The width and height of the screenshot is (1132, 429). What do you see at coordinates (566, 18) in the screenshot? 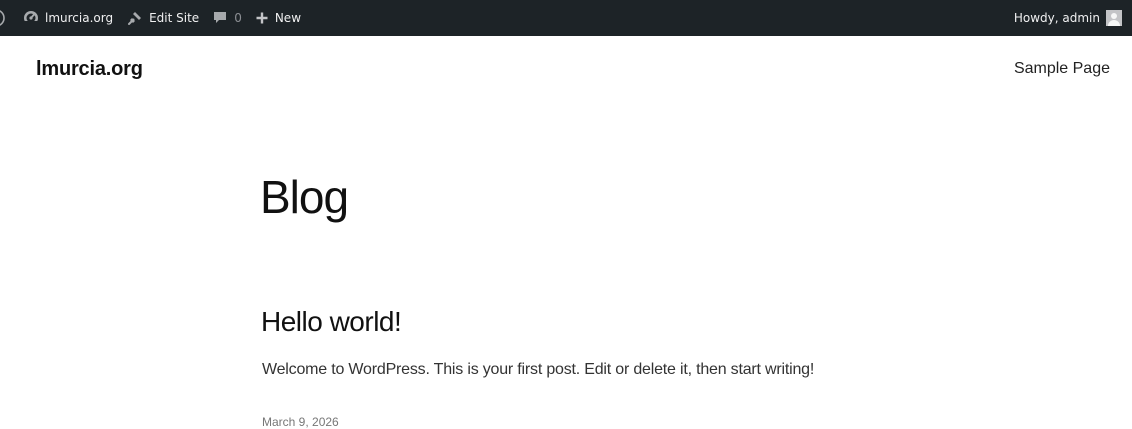
I see `admin-bar: lmurcia.org Edit Site 0 New Howdy, admin` at bounding box center [566, 18].